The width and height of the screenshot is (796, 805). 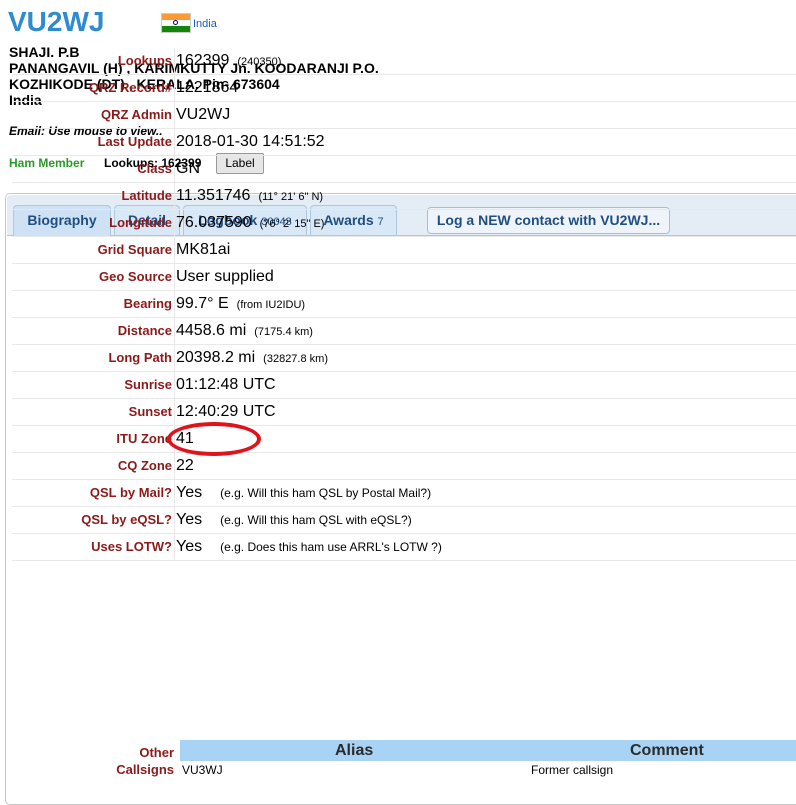 What do you see at coordinates (205, 24) in the screenshot?
I see `country-link: India` at bounding box center [205, 24].